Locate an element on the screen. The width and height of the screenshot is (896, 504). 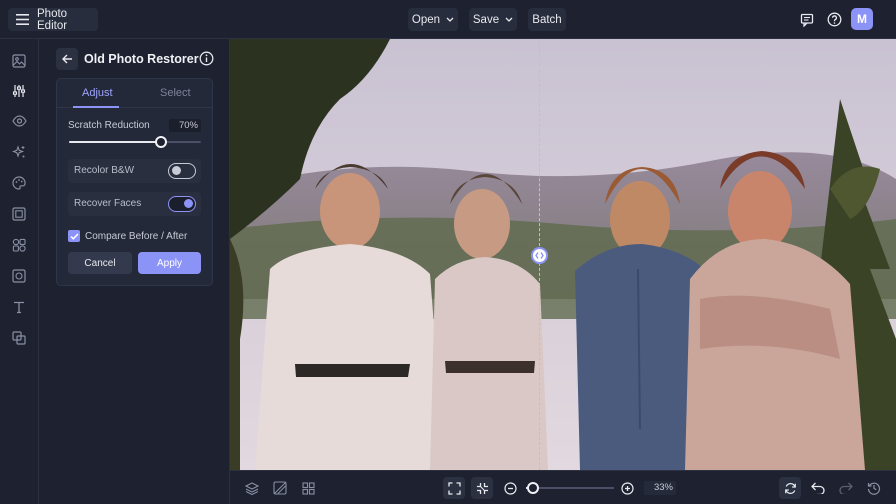
chat-bubble-icon is located at coordinates (807, 20).